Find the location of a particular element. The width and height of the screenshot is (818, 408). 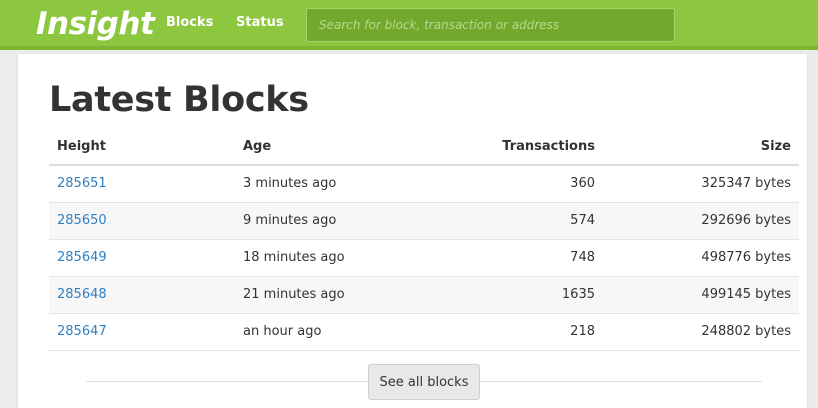

nav-link-blocks: Blocks is located at coordinates (189, 22).